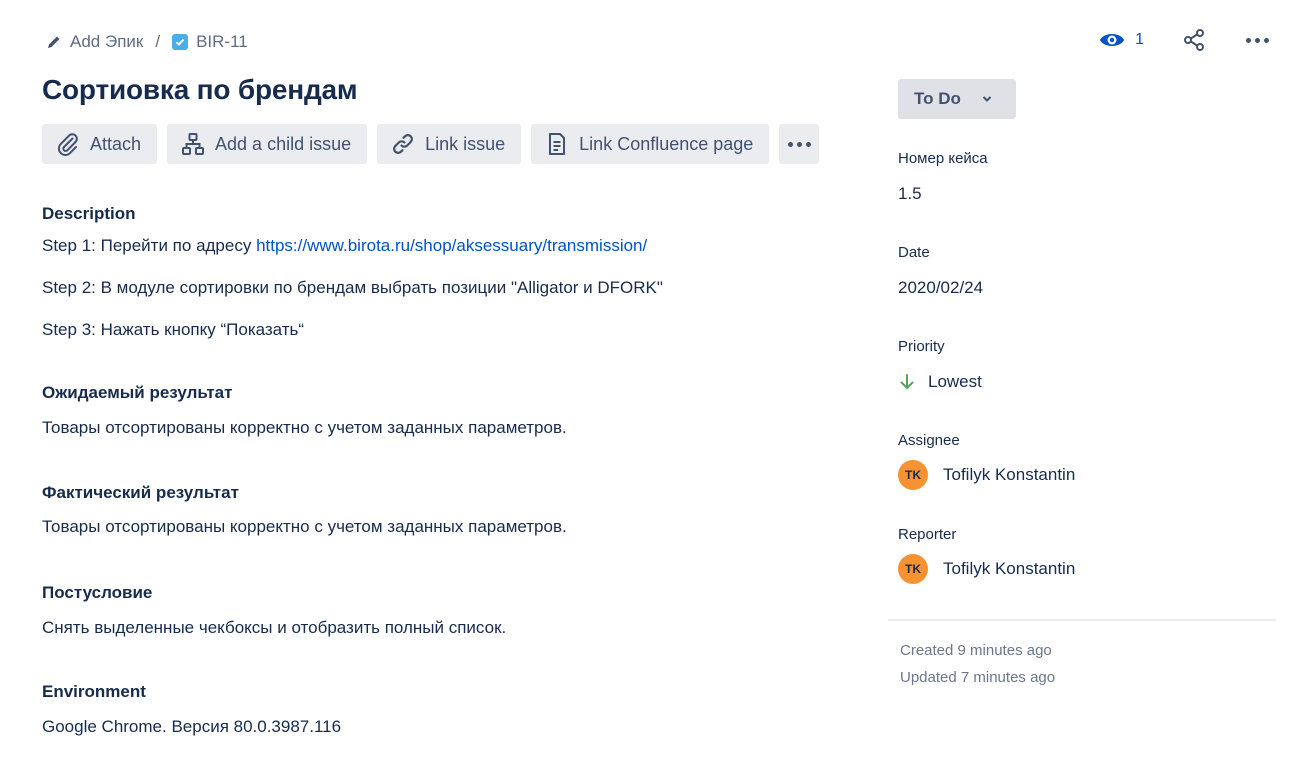 The width and height of the screenshot is (1303, 783). I want to click on link-issue-button: Link issue, so click(449, 144).